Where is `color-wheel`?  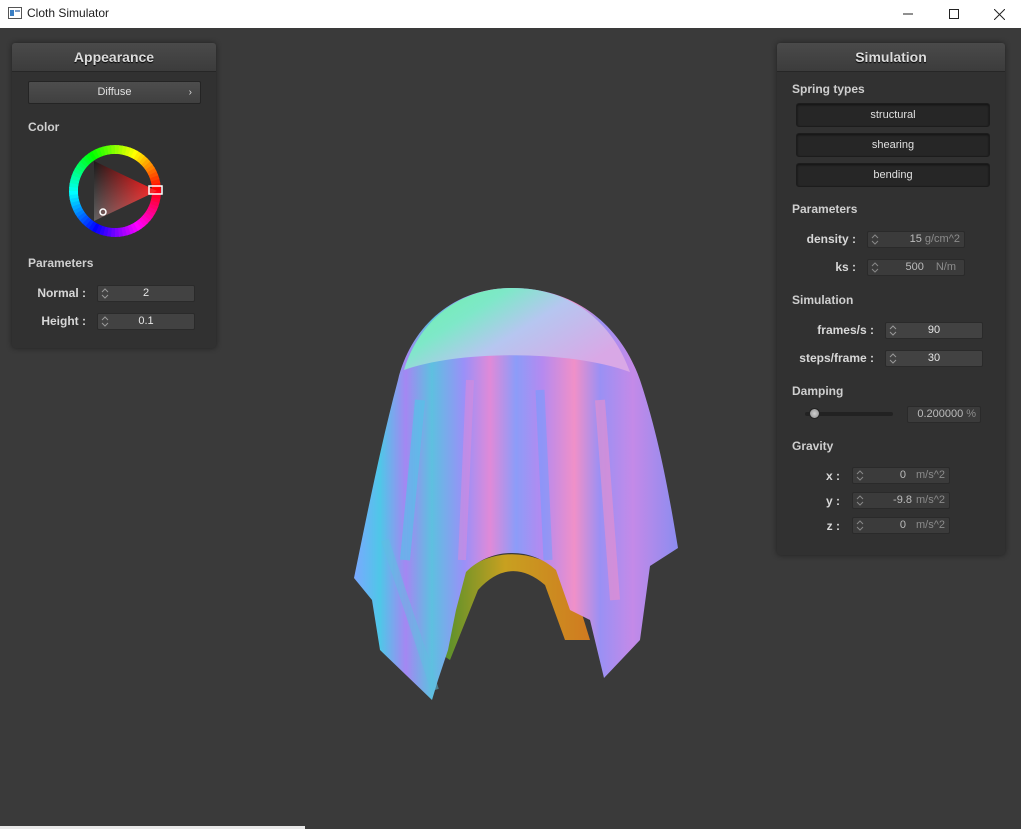
color-wheel is located at coordinates (115, 191).